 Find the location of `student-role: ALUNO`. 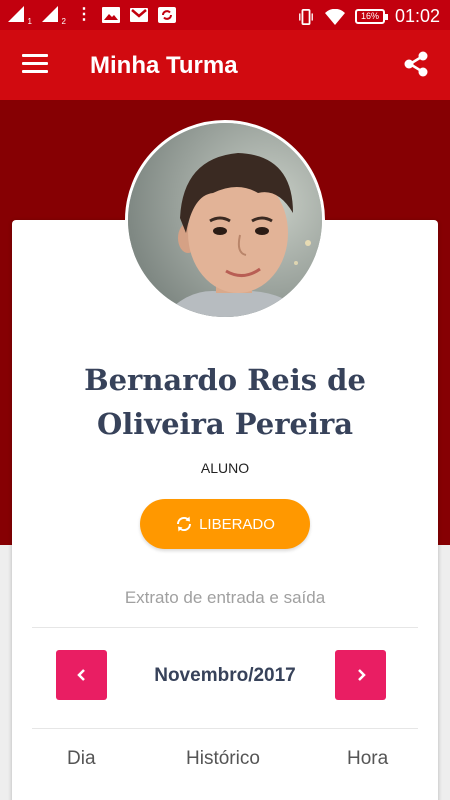

student-role: ALUNO is located at coordinates (225, 468).